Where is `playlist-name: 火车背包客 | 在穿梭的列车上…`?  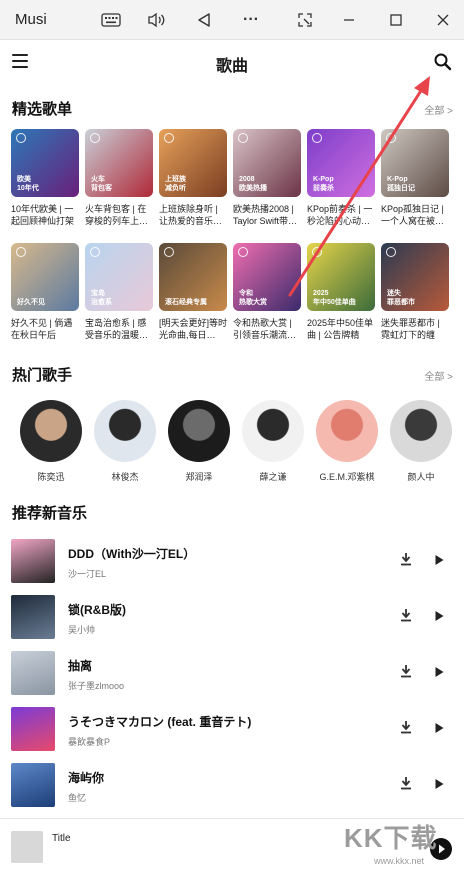 playlist-name: 火车背包客 | 在穿梭的列车上… is located at coordinates (117, 215).